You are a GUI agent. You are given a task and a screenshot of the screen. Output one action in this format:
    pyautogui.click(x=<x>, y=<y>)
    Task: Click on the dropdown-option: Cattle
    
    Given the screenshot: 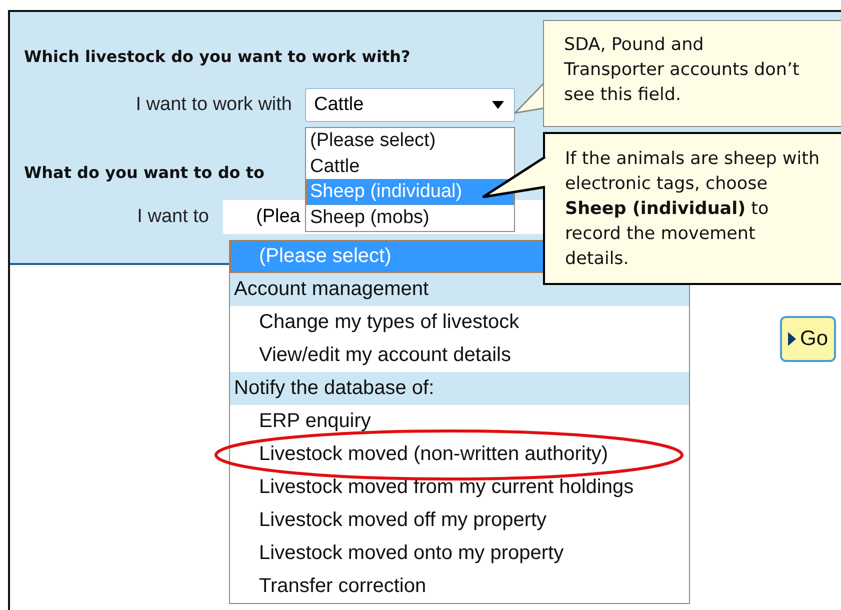 What is the action you would take?
    pyautogui.click(x=410, y=167)
    